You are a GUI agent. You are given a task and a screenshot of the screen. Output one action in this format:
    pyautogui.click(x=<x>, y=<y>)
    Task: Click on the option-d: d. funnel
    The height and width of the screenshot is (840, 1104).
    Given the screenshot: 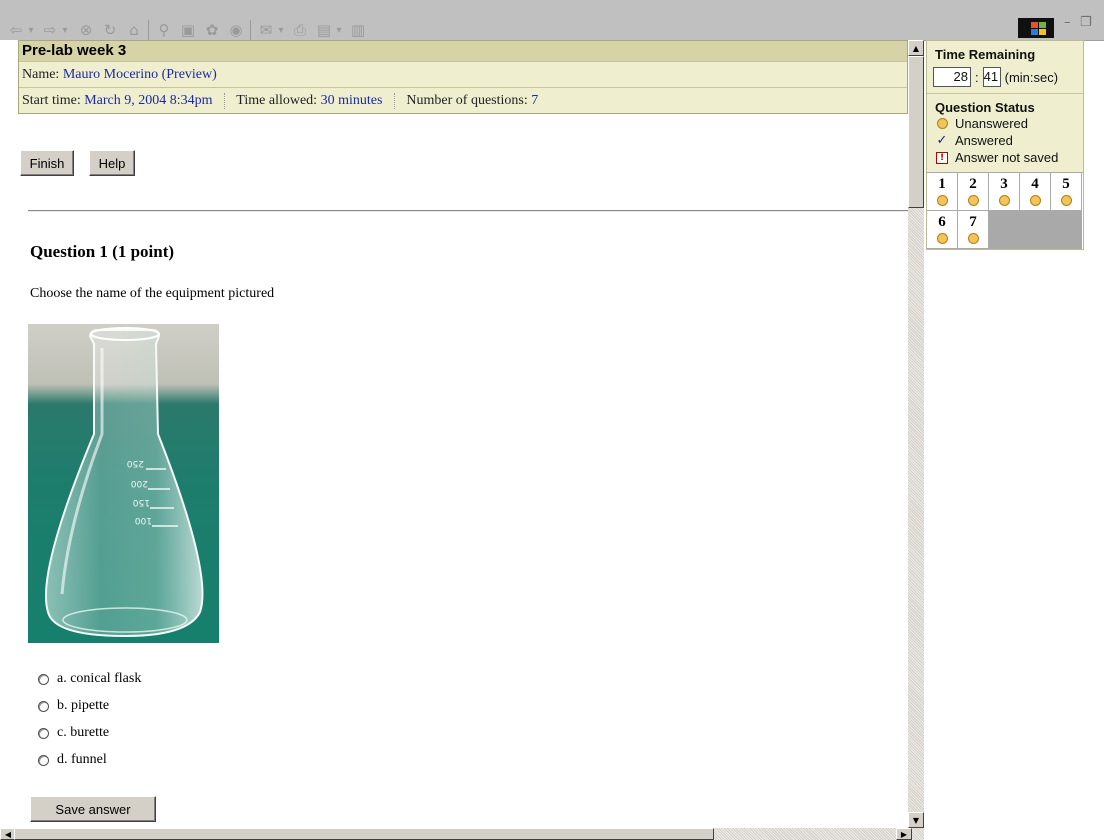 What is the action you would take?
    pyautogui.click(x=72, y=760)
    